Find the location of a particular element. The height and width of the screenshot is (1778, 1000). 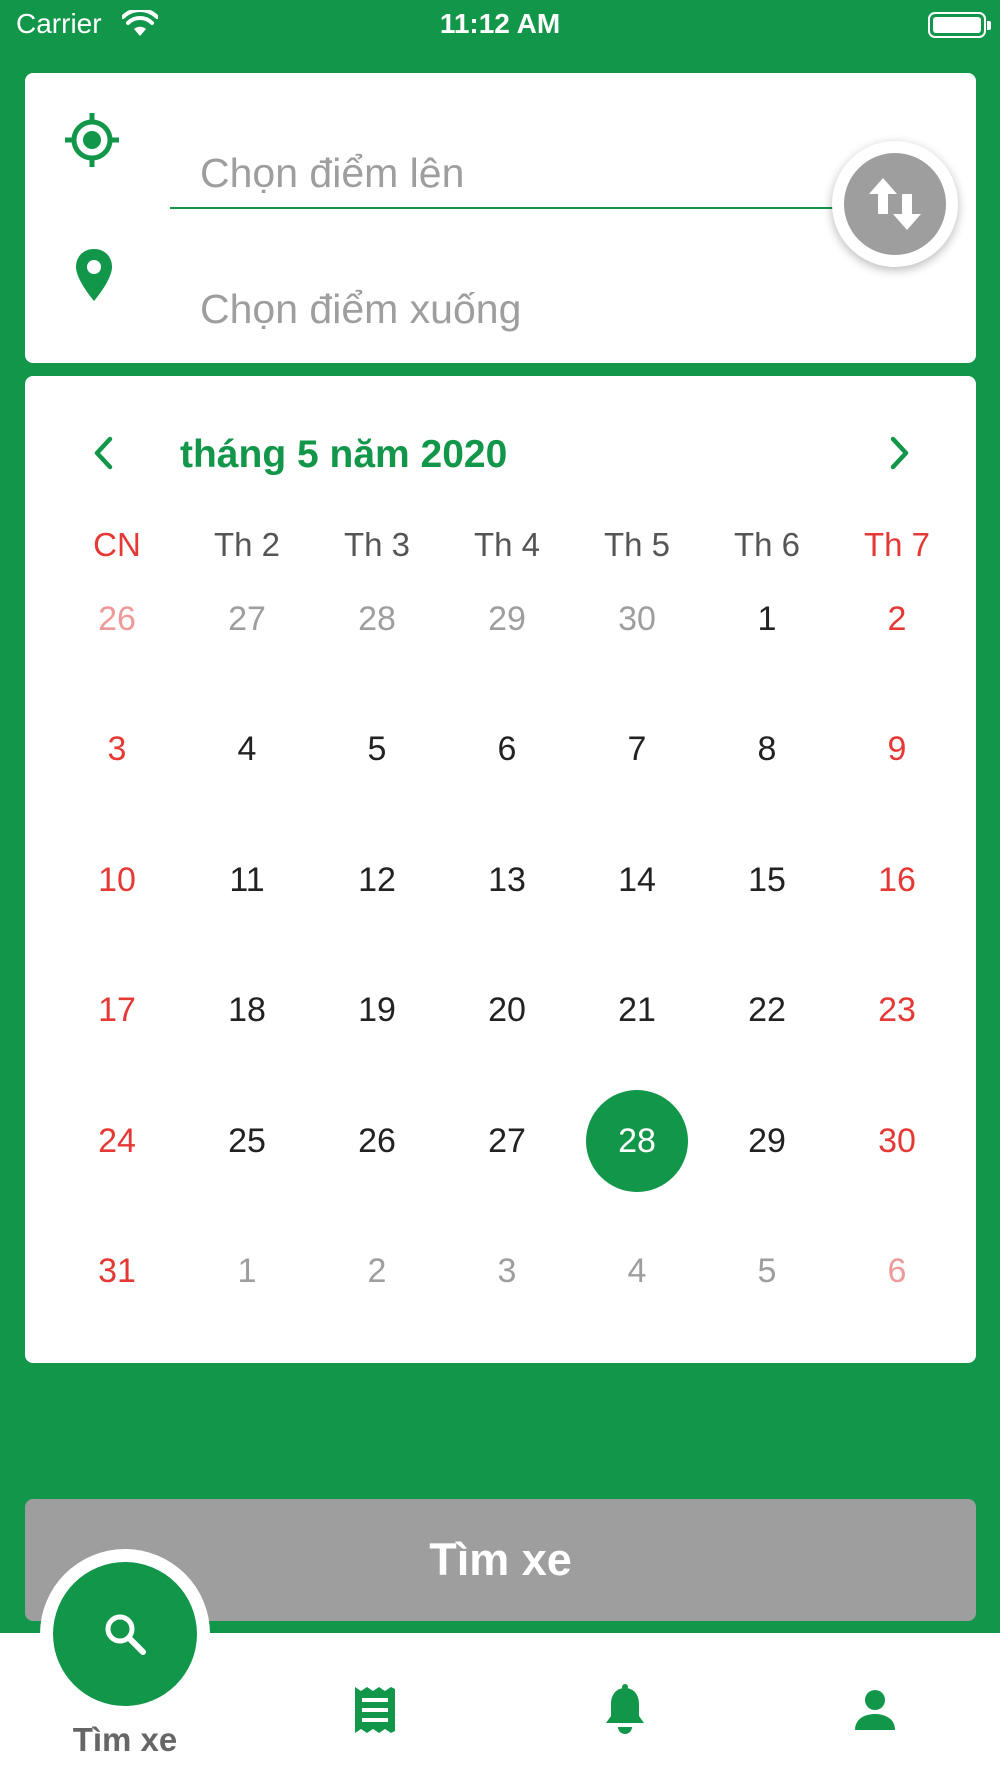

calendar-day-label: 26 is located at coordinates (377, 1140).